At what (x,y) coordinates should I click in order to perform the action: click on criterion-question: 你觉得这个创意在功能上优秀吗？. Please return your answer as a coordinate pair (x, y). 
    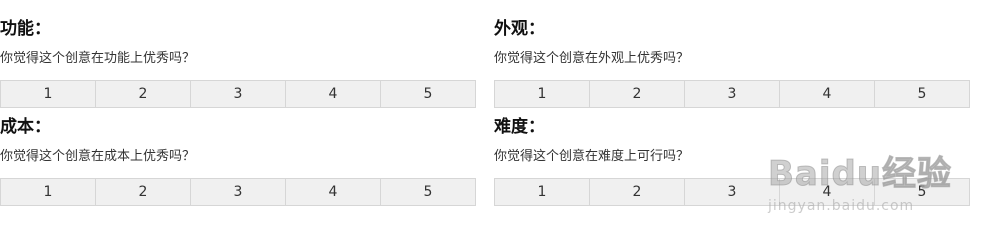
    Looking at the image, I should click on (98, 58).